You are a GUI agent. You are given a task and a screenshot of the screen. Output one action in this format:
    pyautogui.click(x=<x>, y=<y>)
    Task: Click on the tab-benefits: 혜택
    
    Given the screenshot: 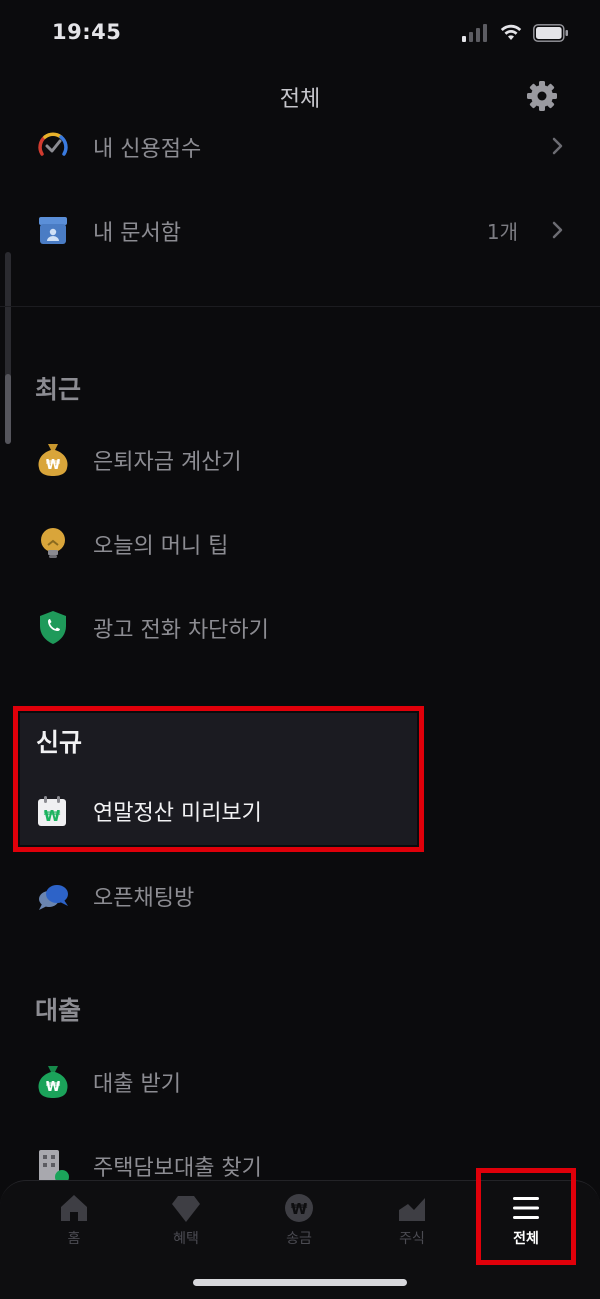 What is the action you would take?
    pyautogui.click(x=186, y=1222)
    